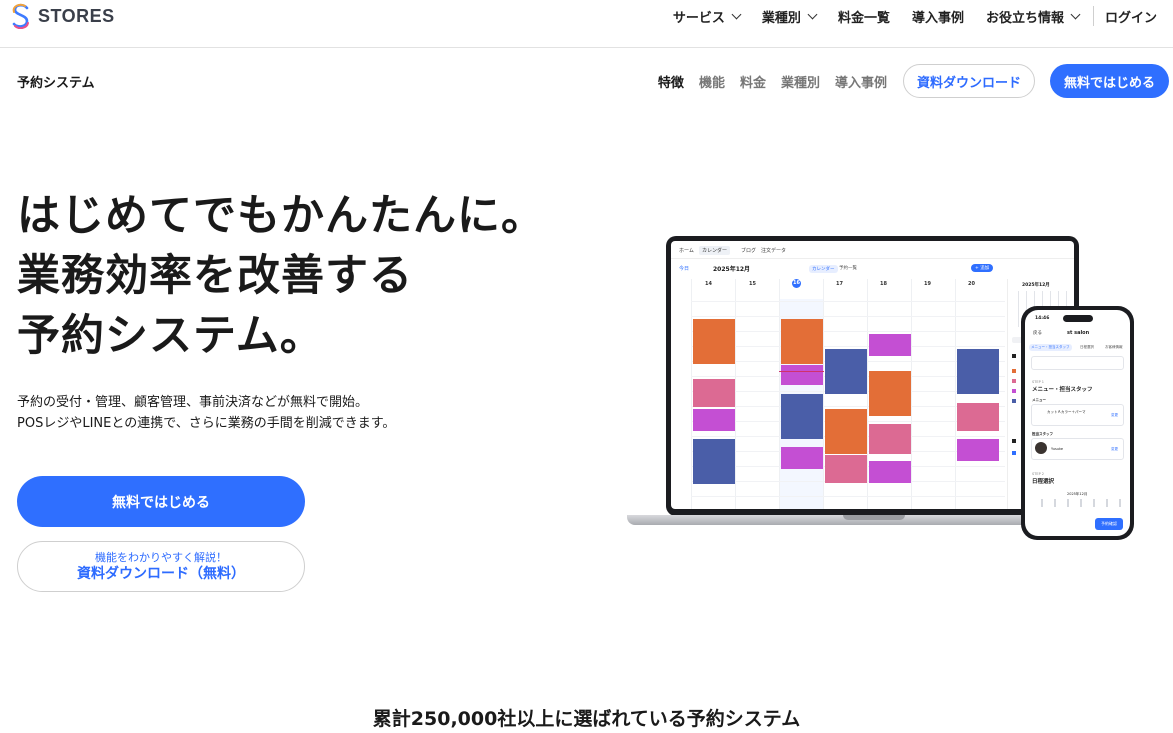 This screenshot has height=733, width=1173. I want to click on phone-date-row, so click(1077, 503).